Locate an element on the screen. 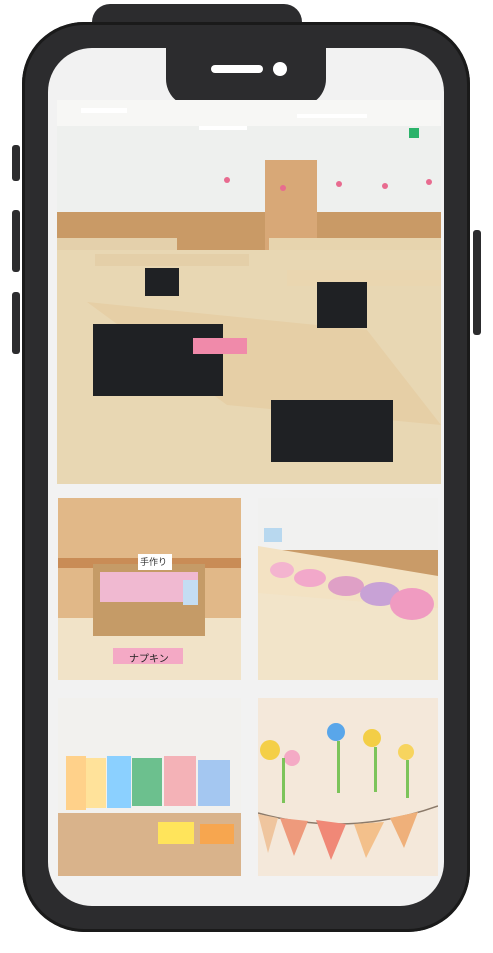  baby-doll-table-photo is located at coordinates (348, 589).